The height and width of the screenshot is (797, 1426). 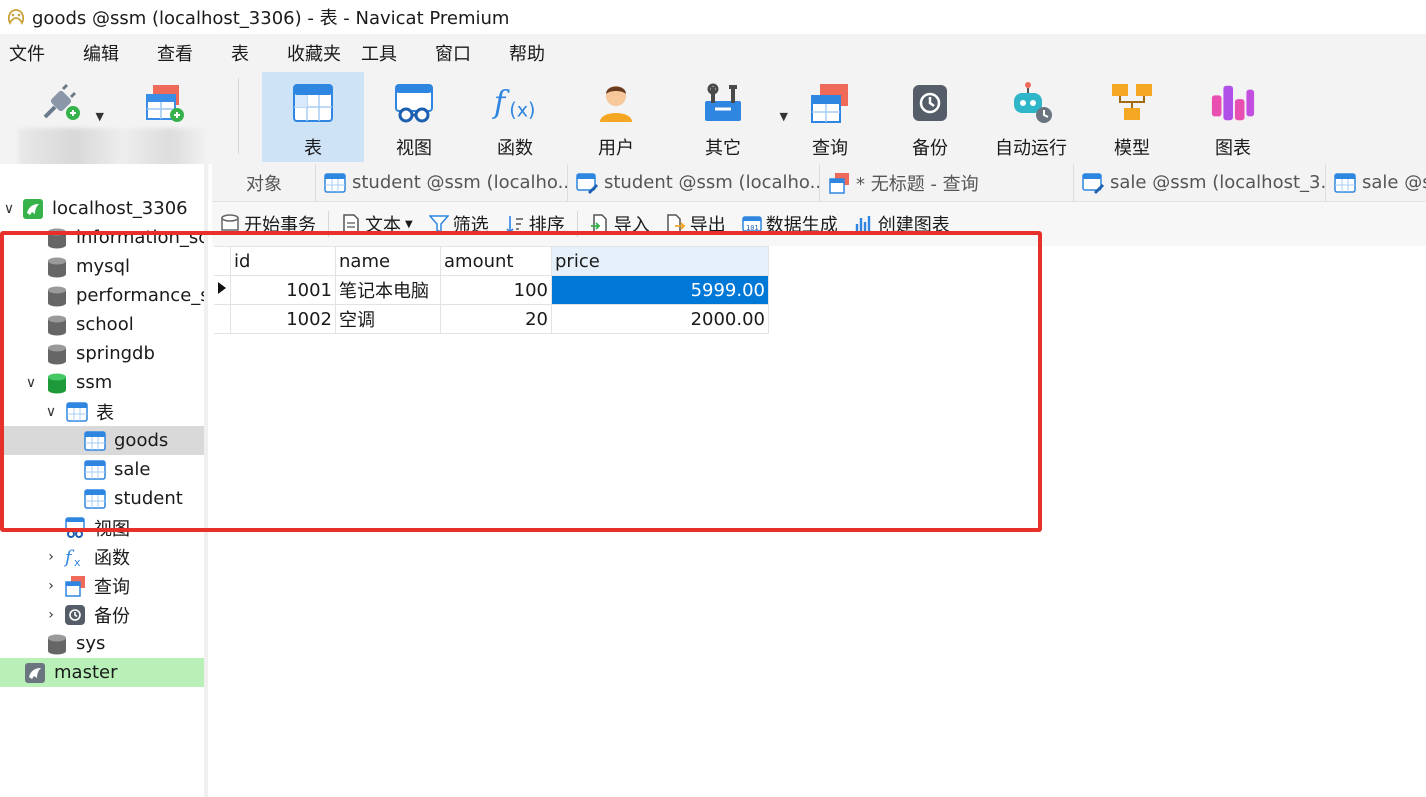 I want to click on tree-functions-label: 函数, so click(x=112, y=558).